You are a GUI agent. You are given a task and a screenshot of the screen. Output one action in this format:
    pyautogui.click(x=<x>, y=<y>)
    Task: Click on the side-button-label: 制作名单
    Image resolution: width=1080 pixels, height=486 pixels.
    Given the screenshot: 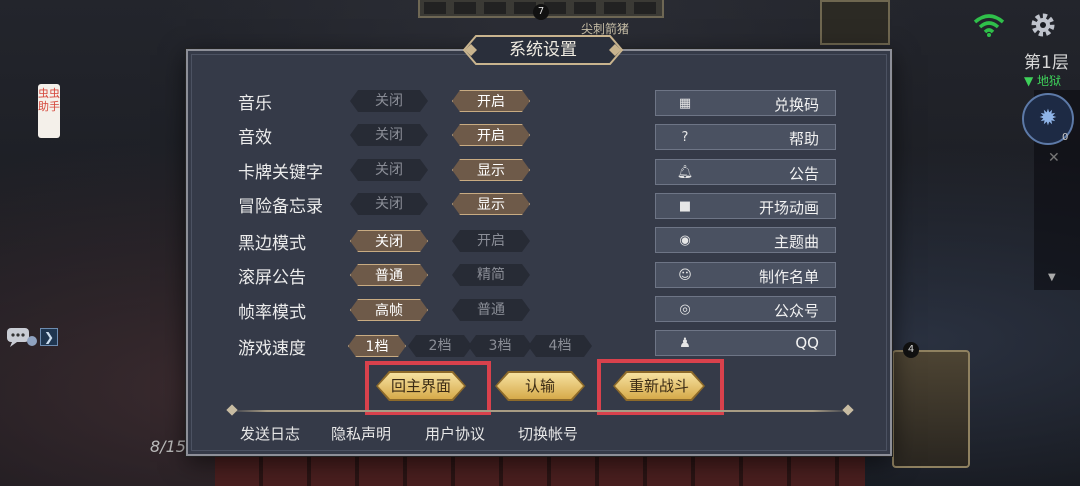 What is the action you would take?
    pyautogui.click(x=788, y=277)
    